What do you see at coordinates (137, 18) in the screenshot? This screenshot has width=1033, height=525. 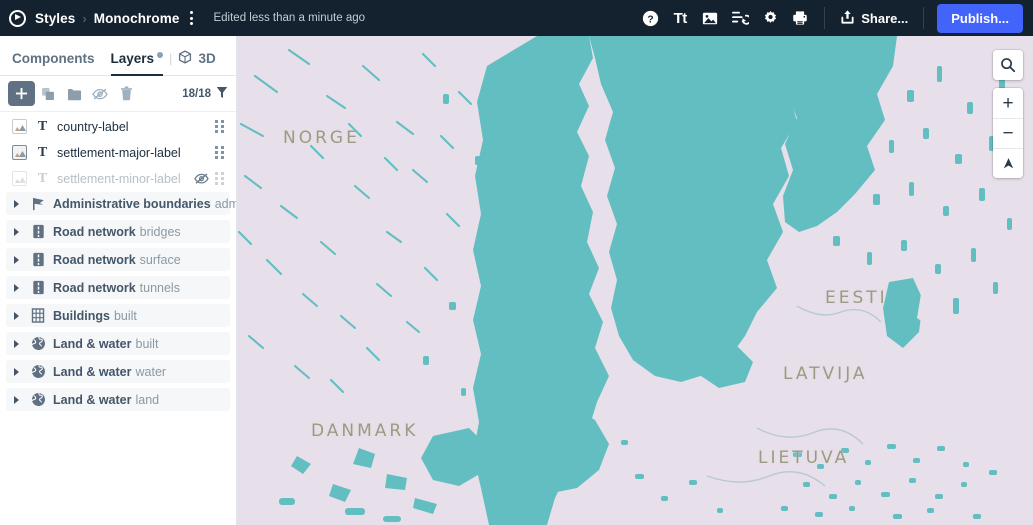 I see `breadcrumb-style-name: Monochrome` at bounding box center [137, 18].